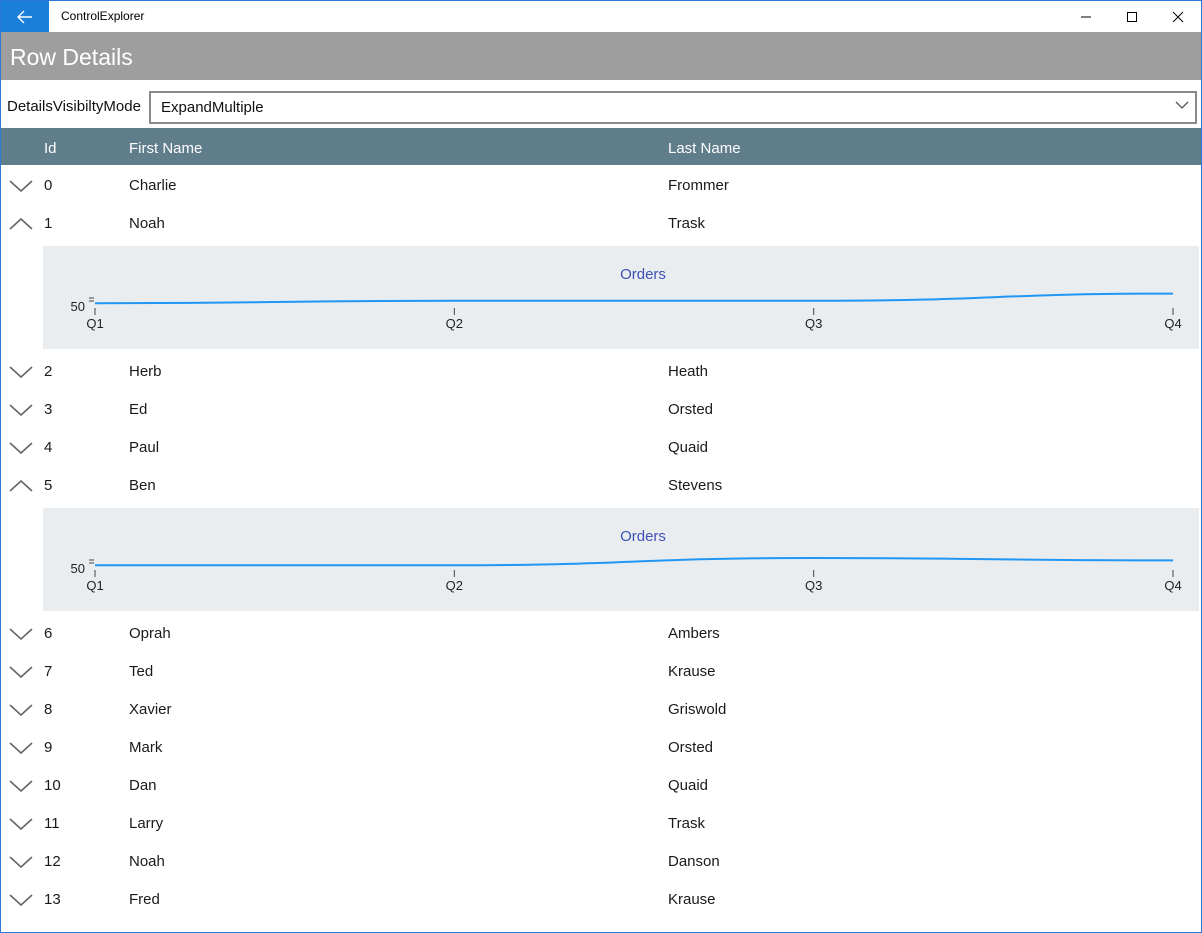  I want to click on close-button, so click(1178, 16).